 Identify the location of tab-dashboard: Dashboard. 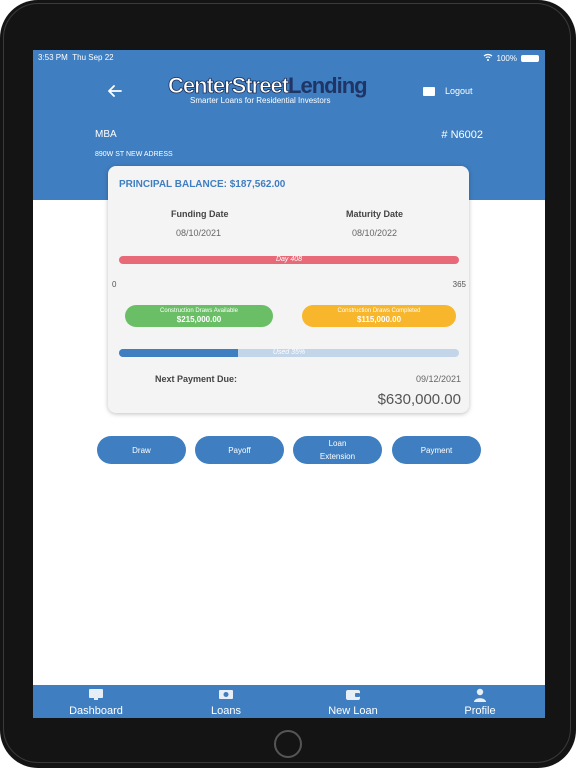
(96, 701).